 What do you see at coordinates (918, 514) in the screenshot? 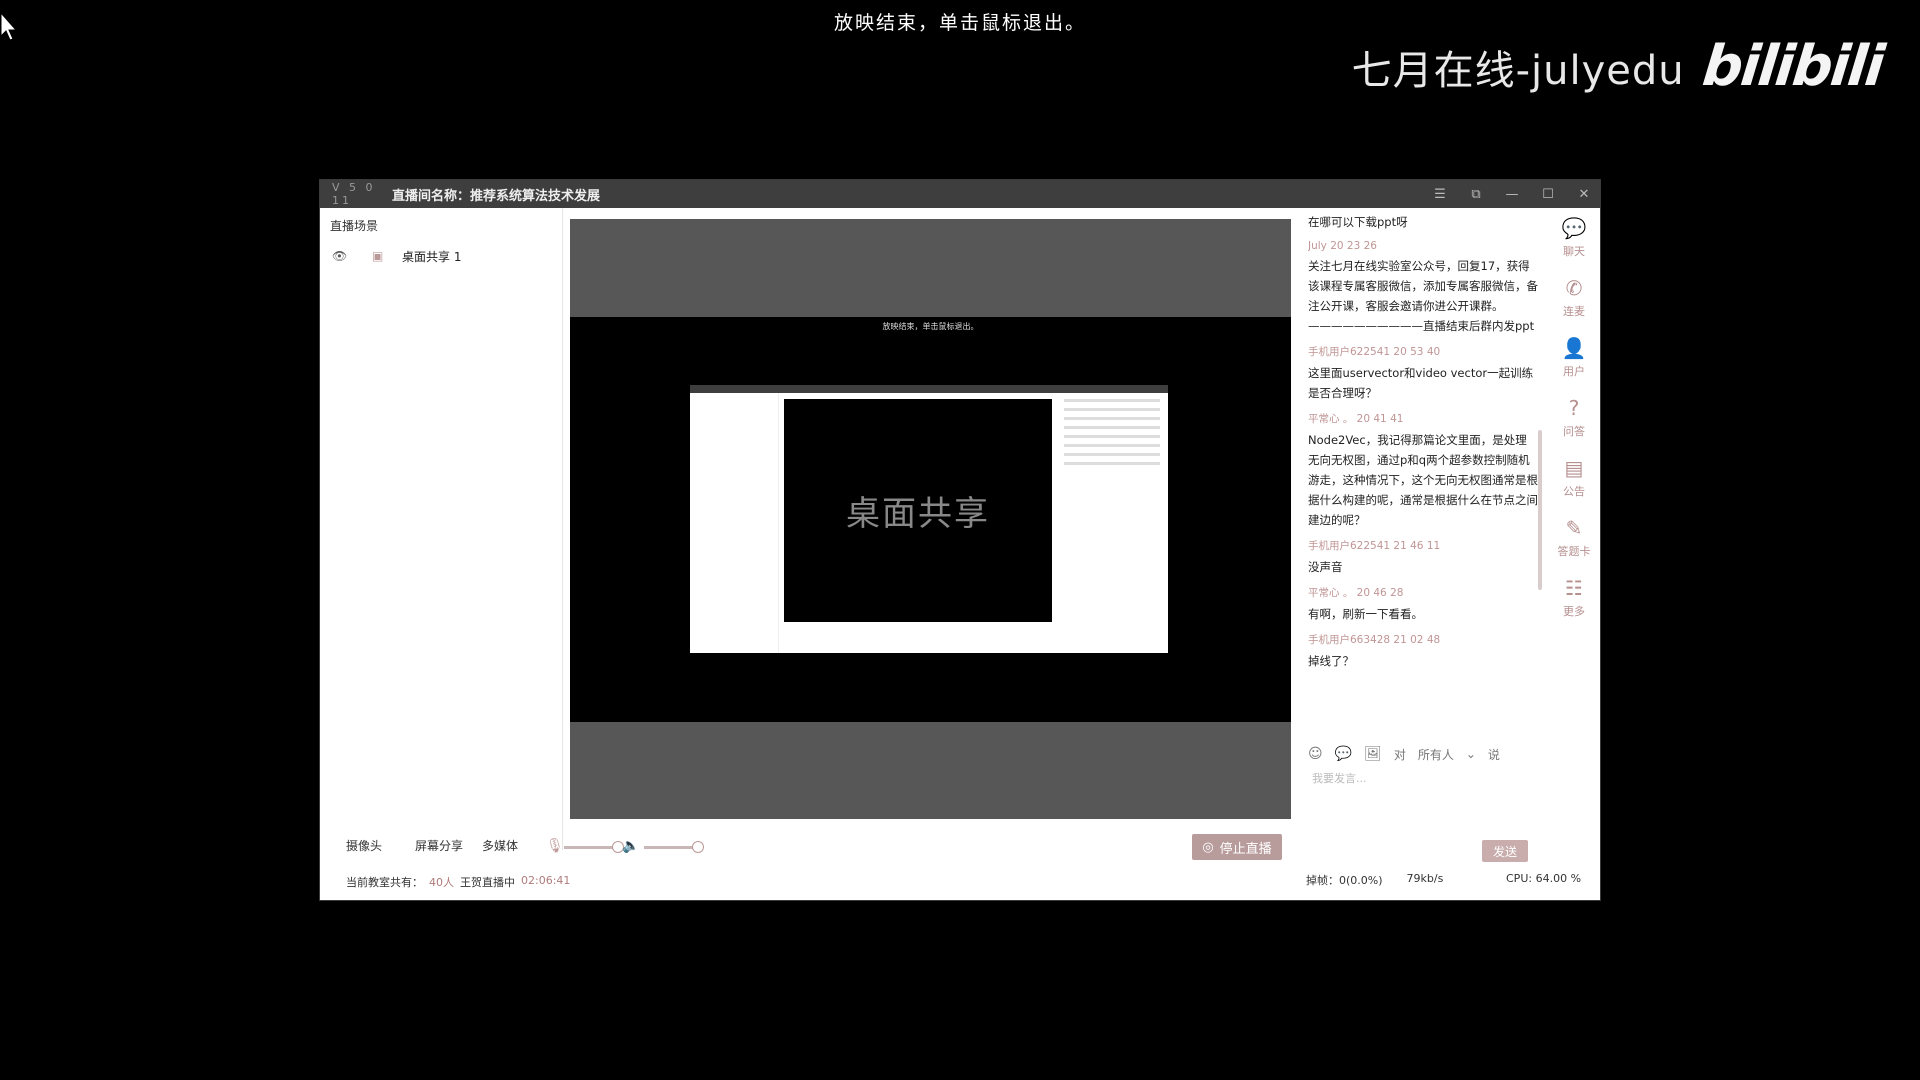
I see `desktop-share-label: 桌面共享` at bounding box center [918, 514].